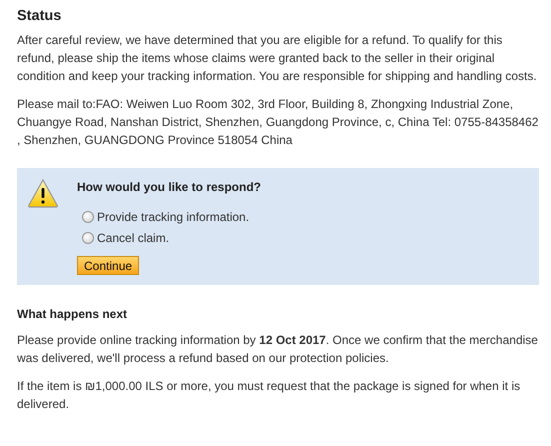  Describe the element at coordinates (169, 187) in the screenshot. I see `question-heading: How would you like to respond?` at that location.